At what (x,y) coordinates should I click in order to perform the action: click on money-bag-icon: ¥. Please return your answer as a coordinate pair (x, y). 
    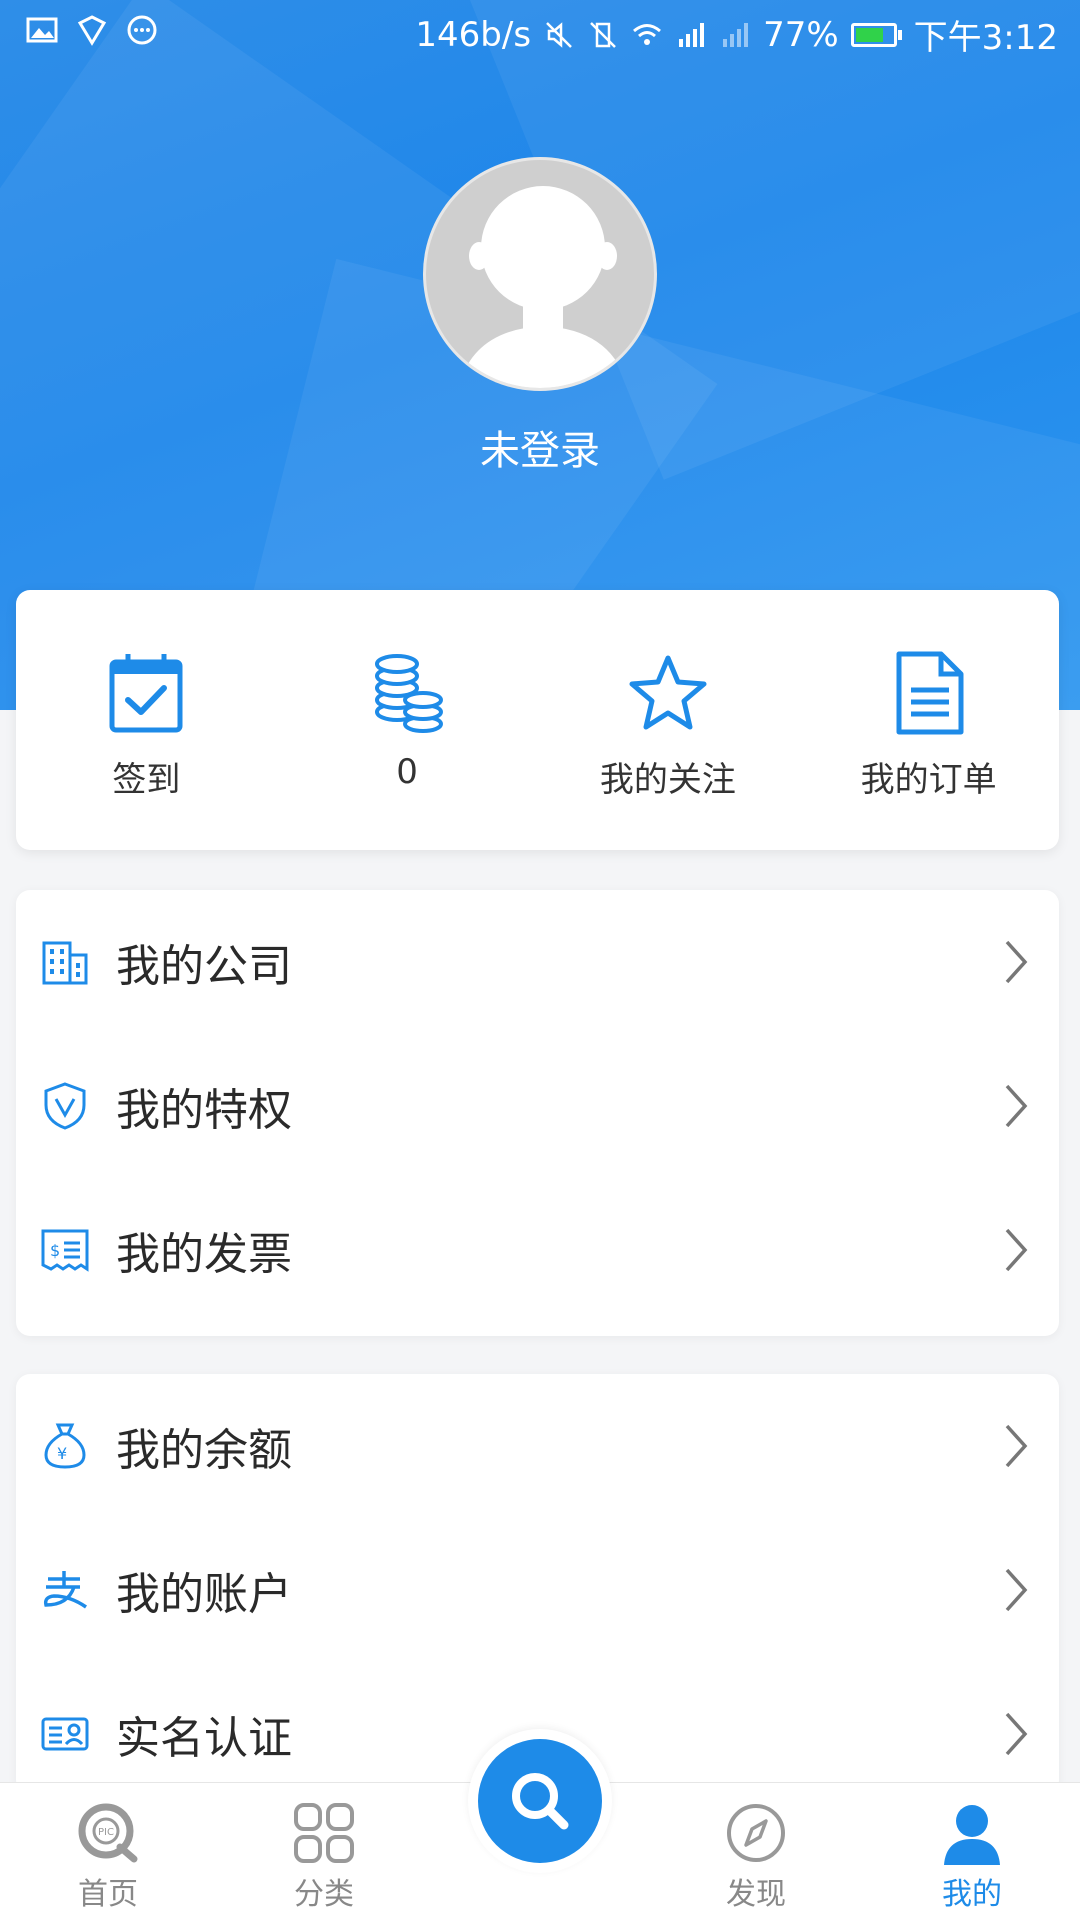
    Looking at the image, I should click on (65, 1446).